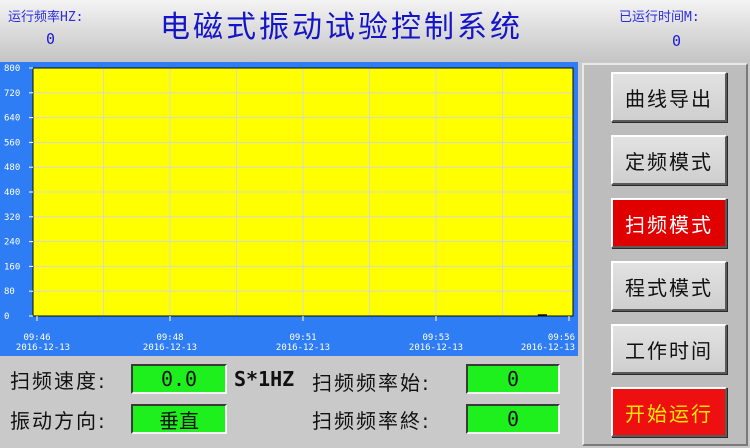  What do you see at coordinates (169, 338) in the screenshot?
I see `x-tick-time-label: 09:48` at bounding box center [169, 338].